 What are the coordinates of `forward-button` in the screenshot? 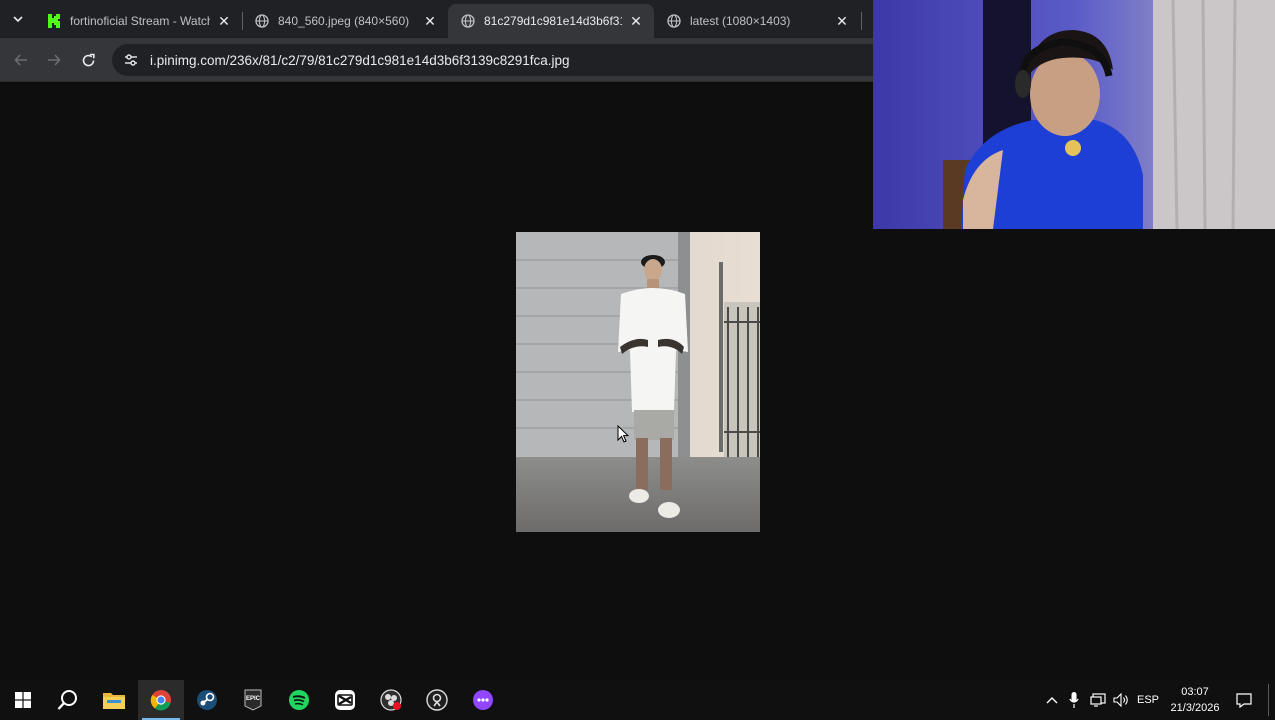 It's located at (54, 60).